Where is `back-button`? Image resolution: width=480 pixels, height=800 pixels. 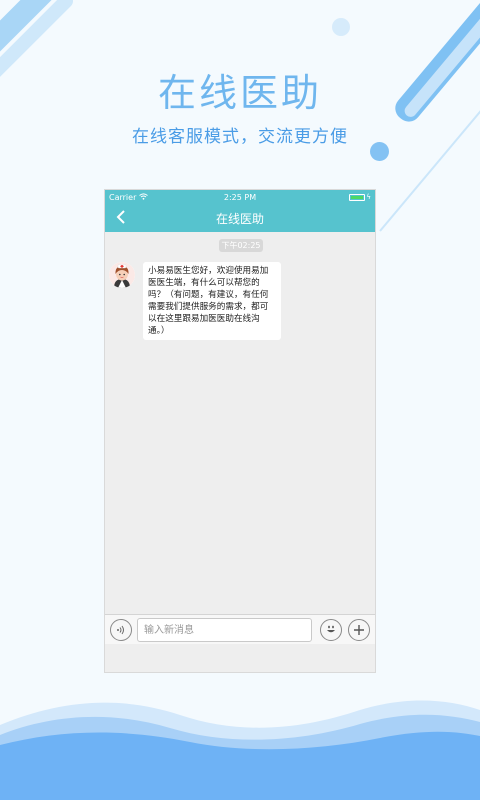 back-button is located at coordinates (121, 218).